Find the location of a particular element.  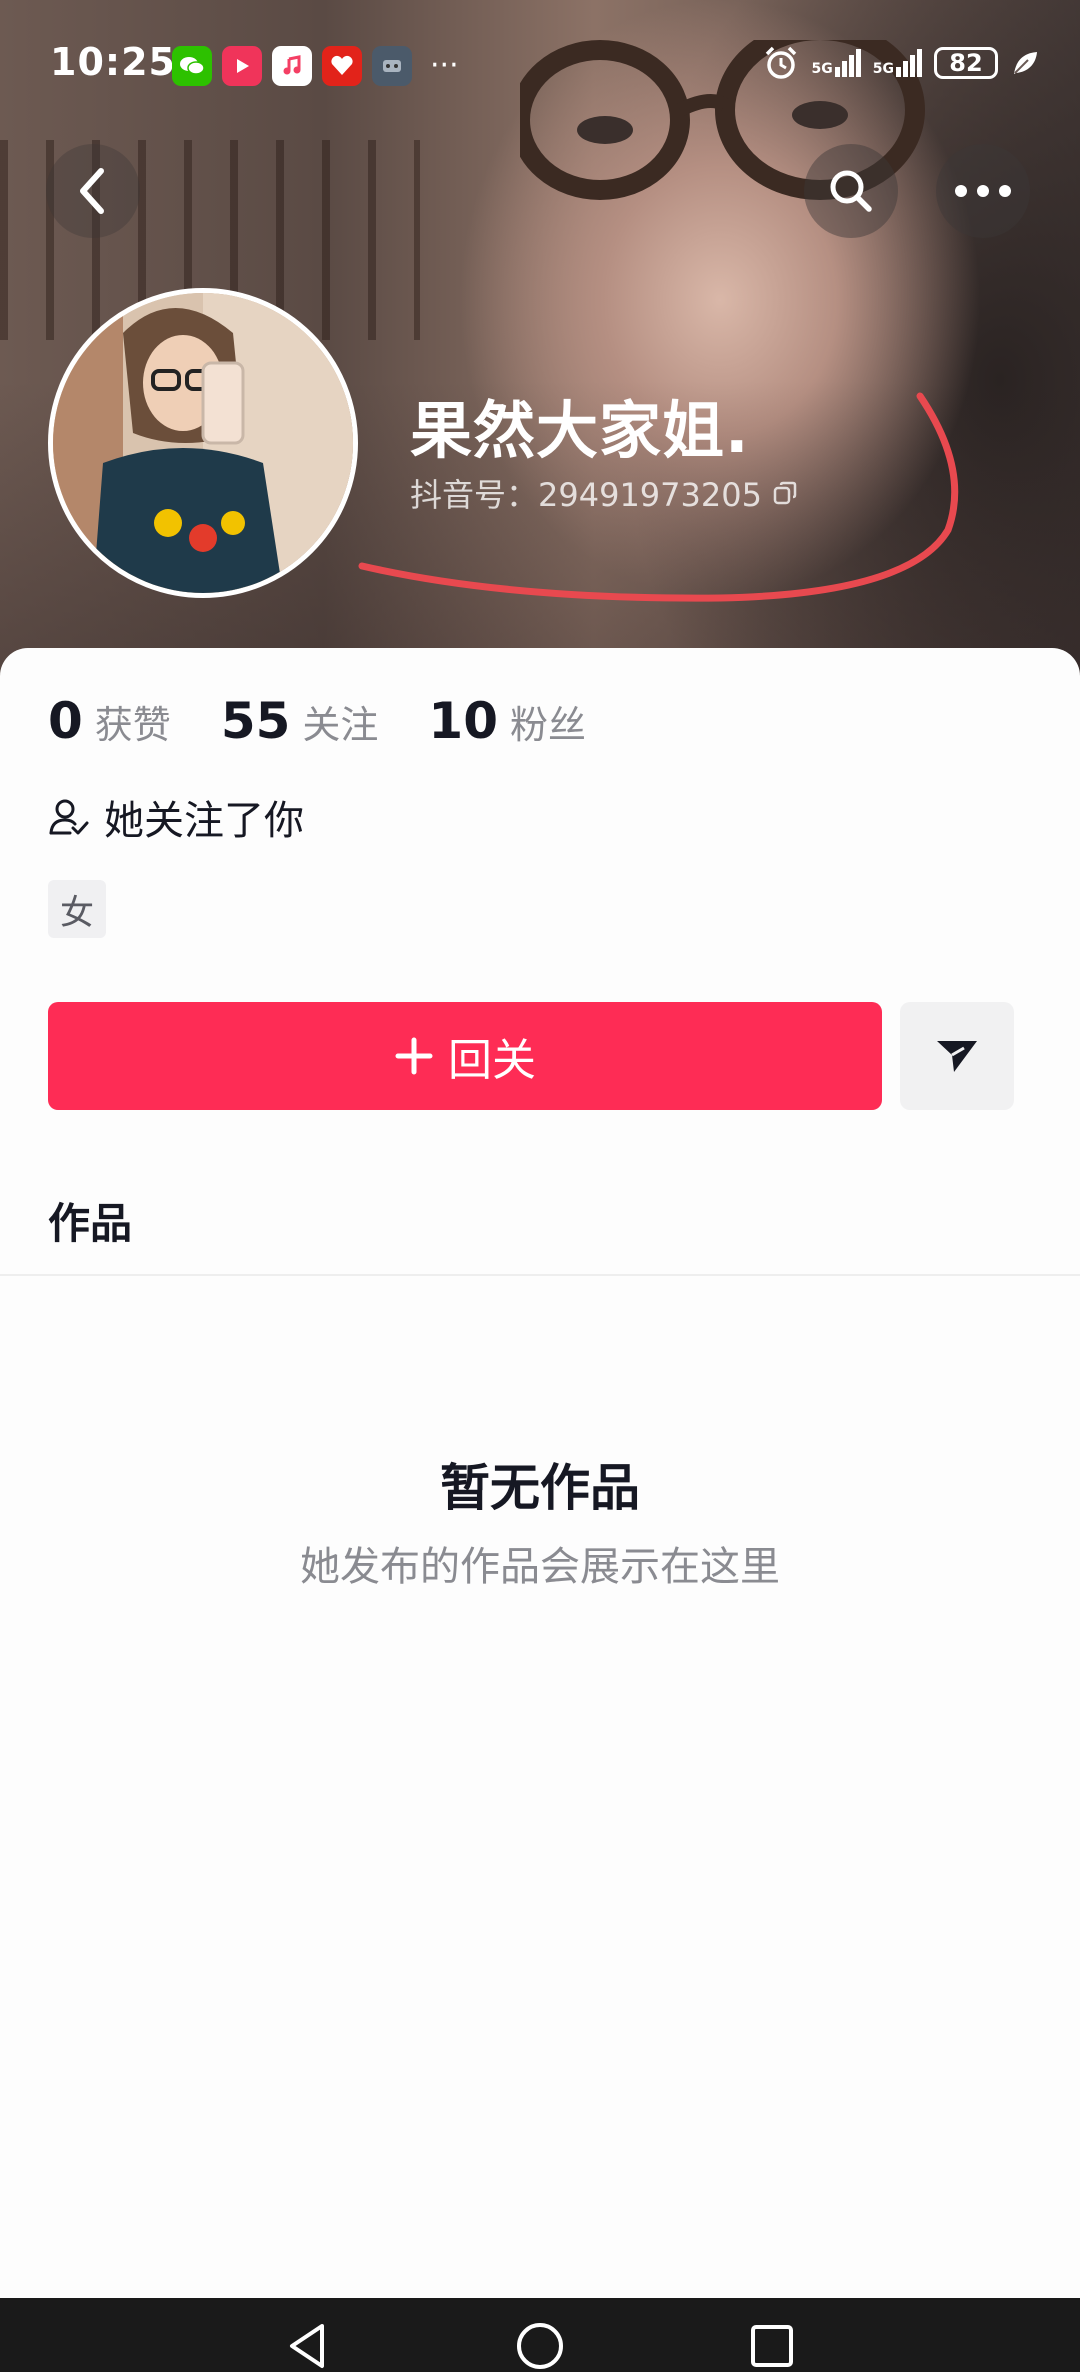

stat-likes: 0 获赞 is located at coordinates (109, 721).